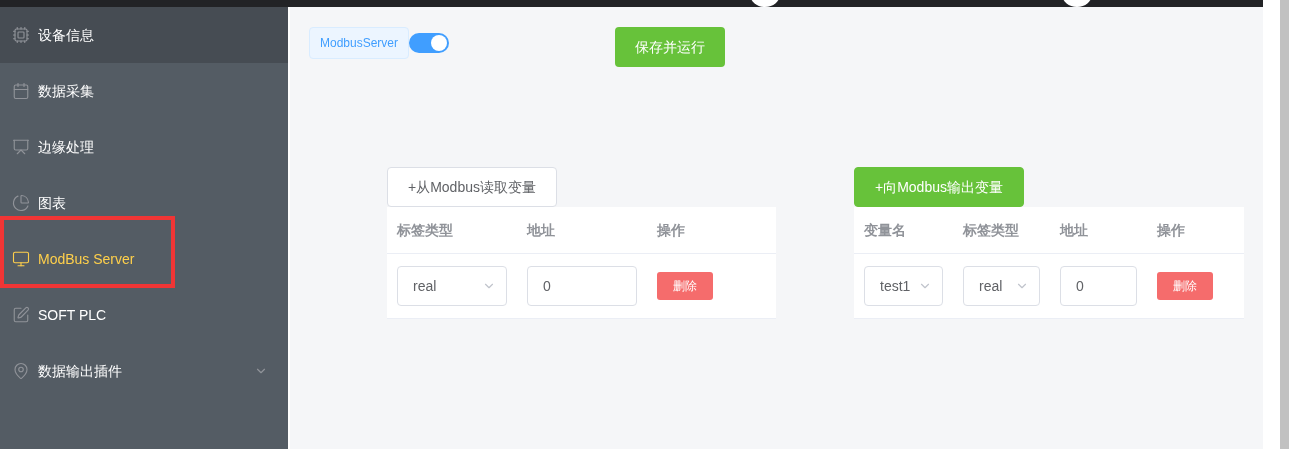  What do you see at coordinates (21, 35) in the screenshot?
I see `chip-icon` at bounding box center [21, 35].